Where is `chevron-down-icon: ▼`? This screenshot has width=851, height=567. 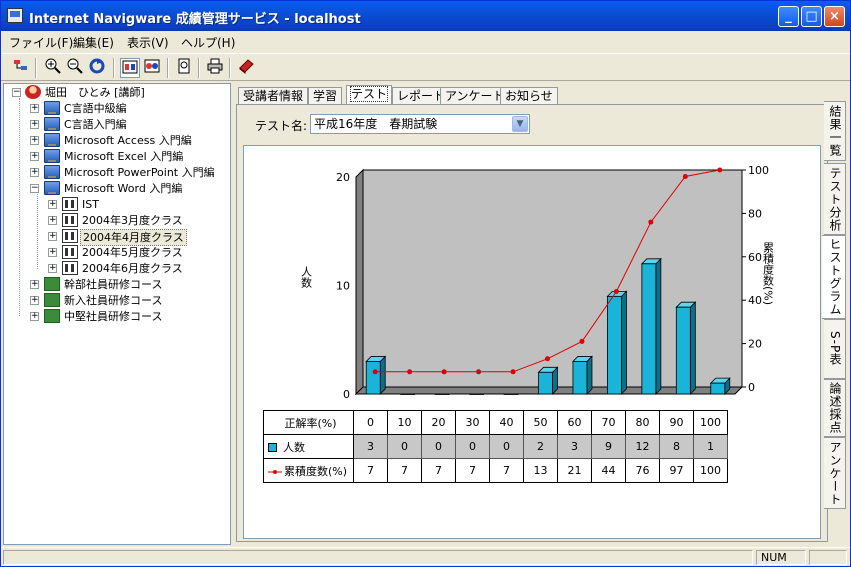
chevron-down-icon: ▼ is located at coordinates (520, 124).